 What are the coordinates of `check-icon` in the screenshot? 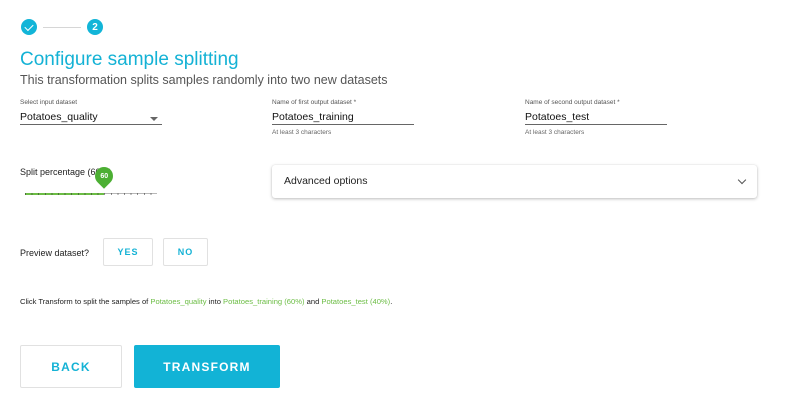 It's located at (29, 26).